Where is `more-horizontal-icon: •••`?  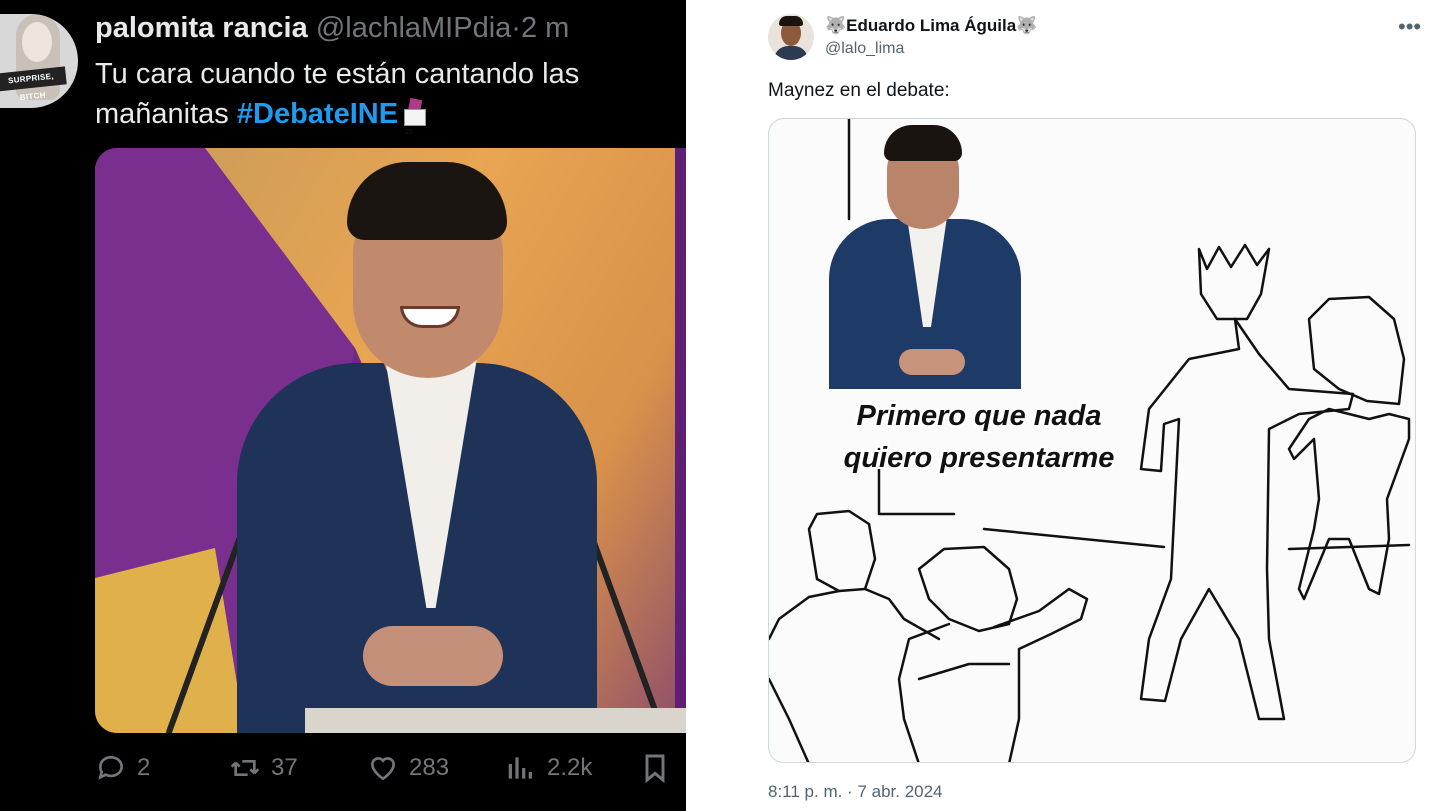
more-horizontal-icon: ••• is located at coordinates (1409, 27).